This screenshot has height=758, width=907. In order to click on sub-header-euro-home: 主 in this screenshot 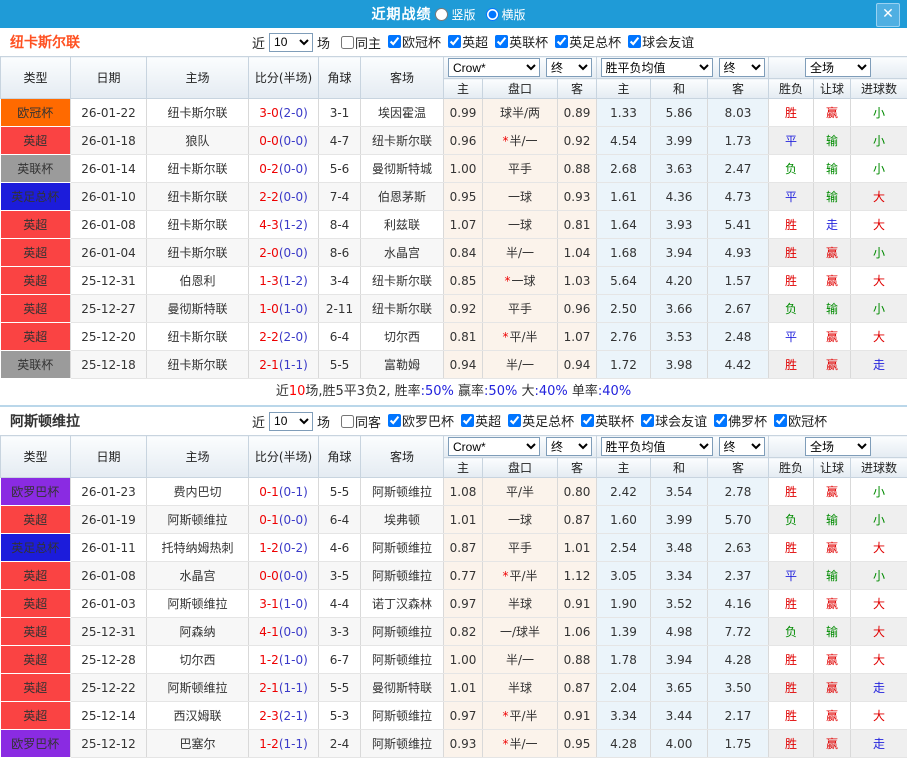, I will do `click(624, 468)`.